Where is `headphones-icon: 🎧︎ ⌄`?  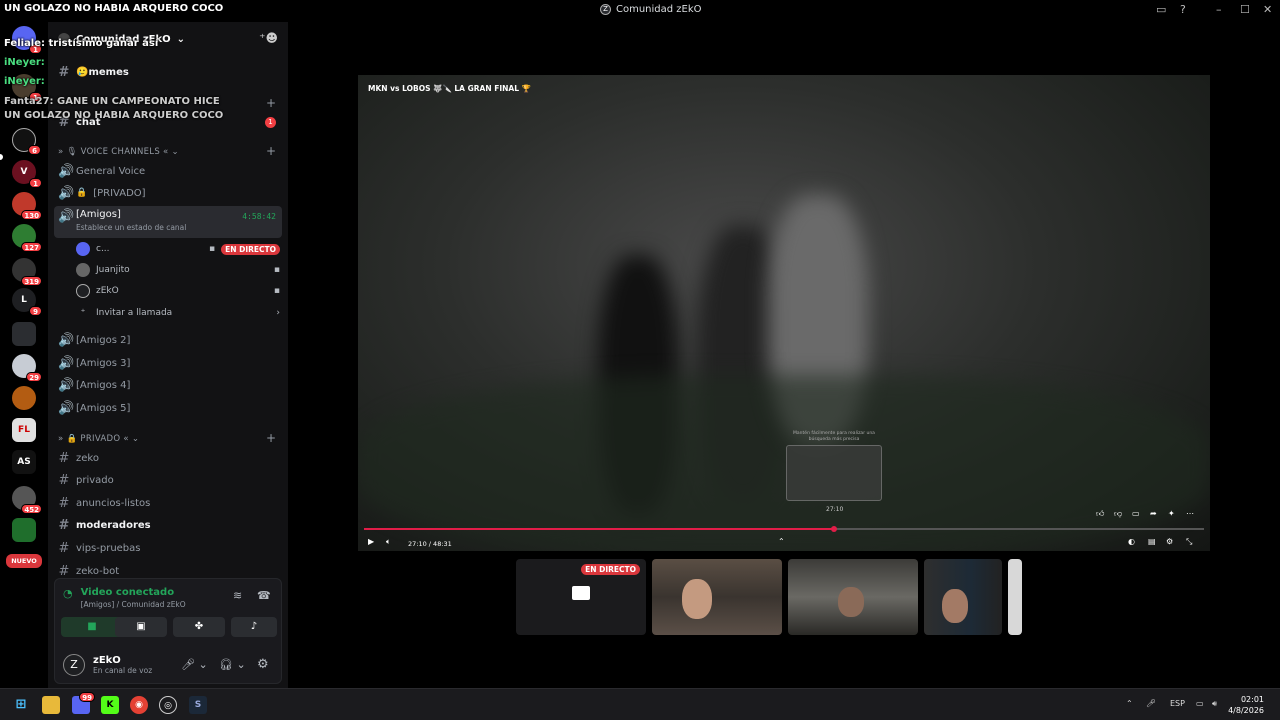
headphones-icon: 🎧︎ ⌄ is located at coordinates (232, 664).